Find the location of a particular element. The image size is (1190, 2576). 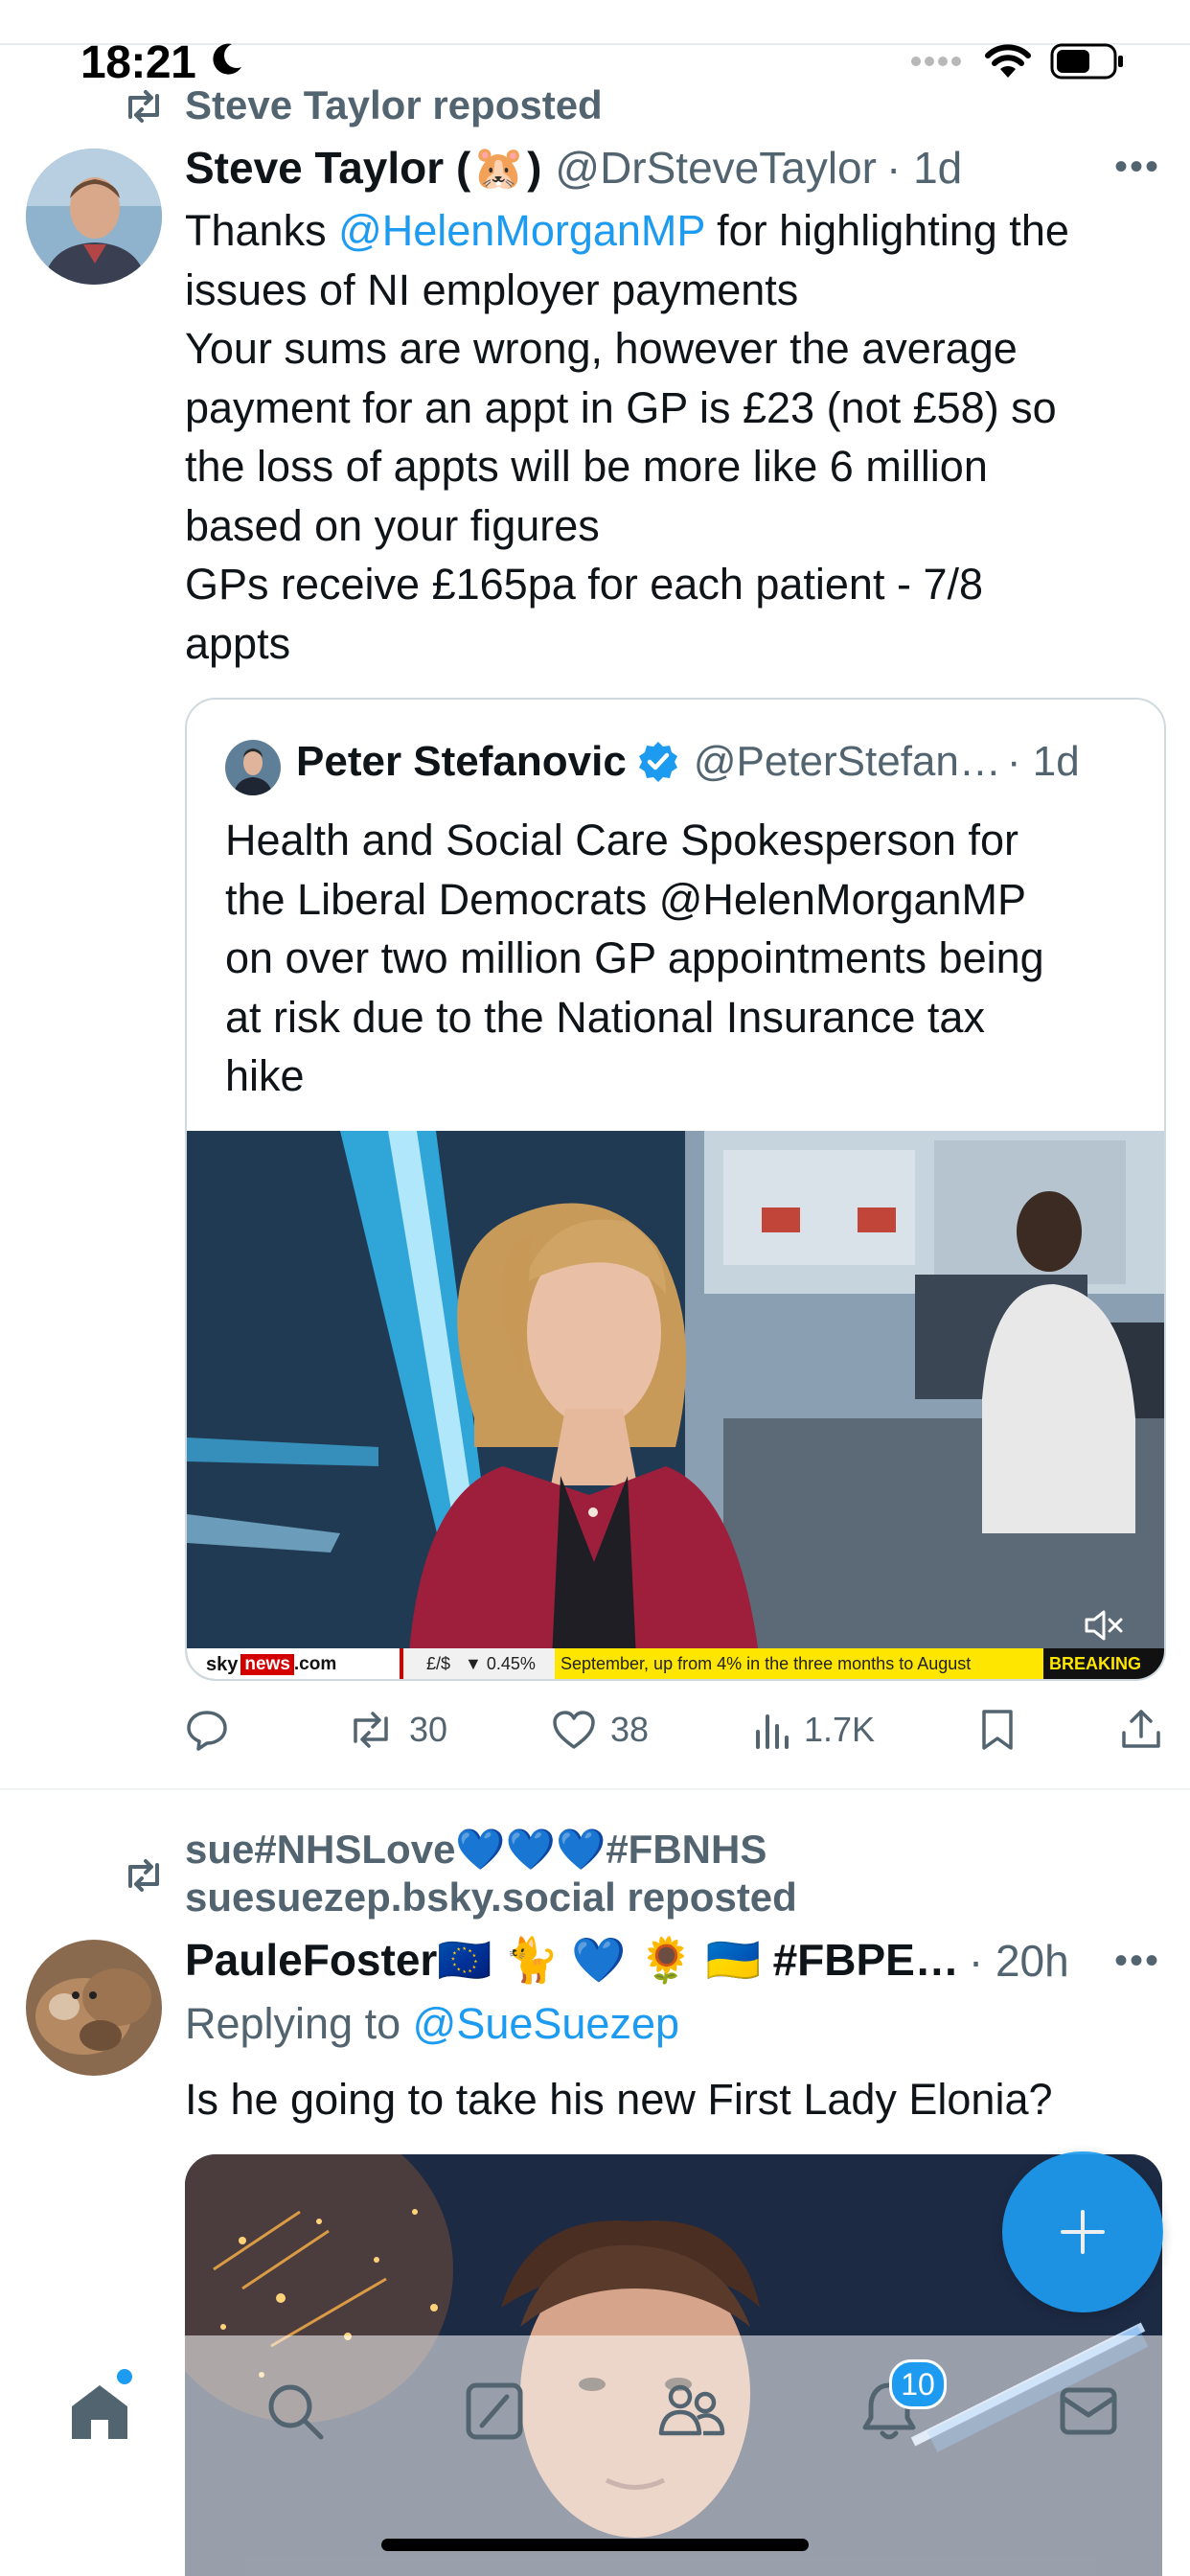

tweet2-header: PauleFoster🇪🇺 🐈 💙 🌻 🇺🇦 #FBPE… · 20h is located at coordinates (627, 1960).